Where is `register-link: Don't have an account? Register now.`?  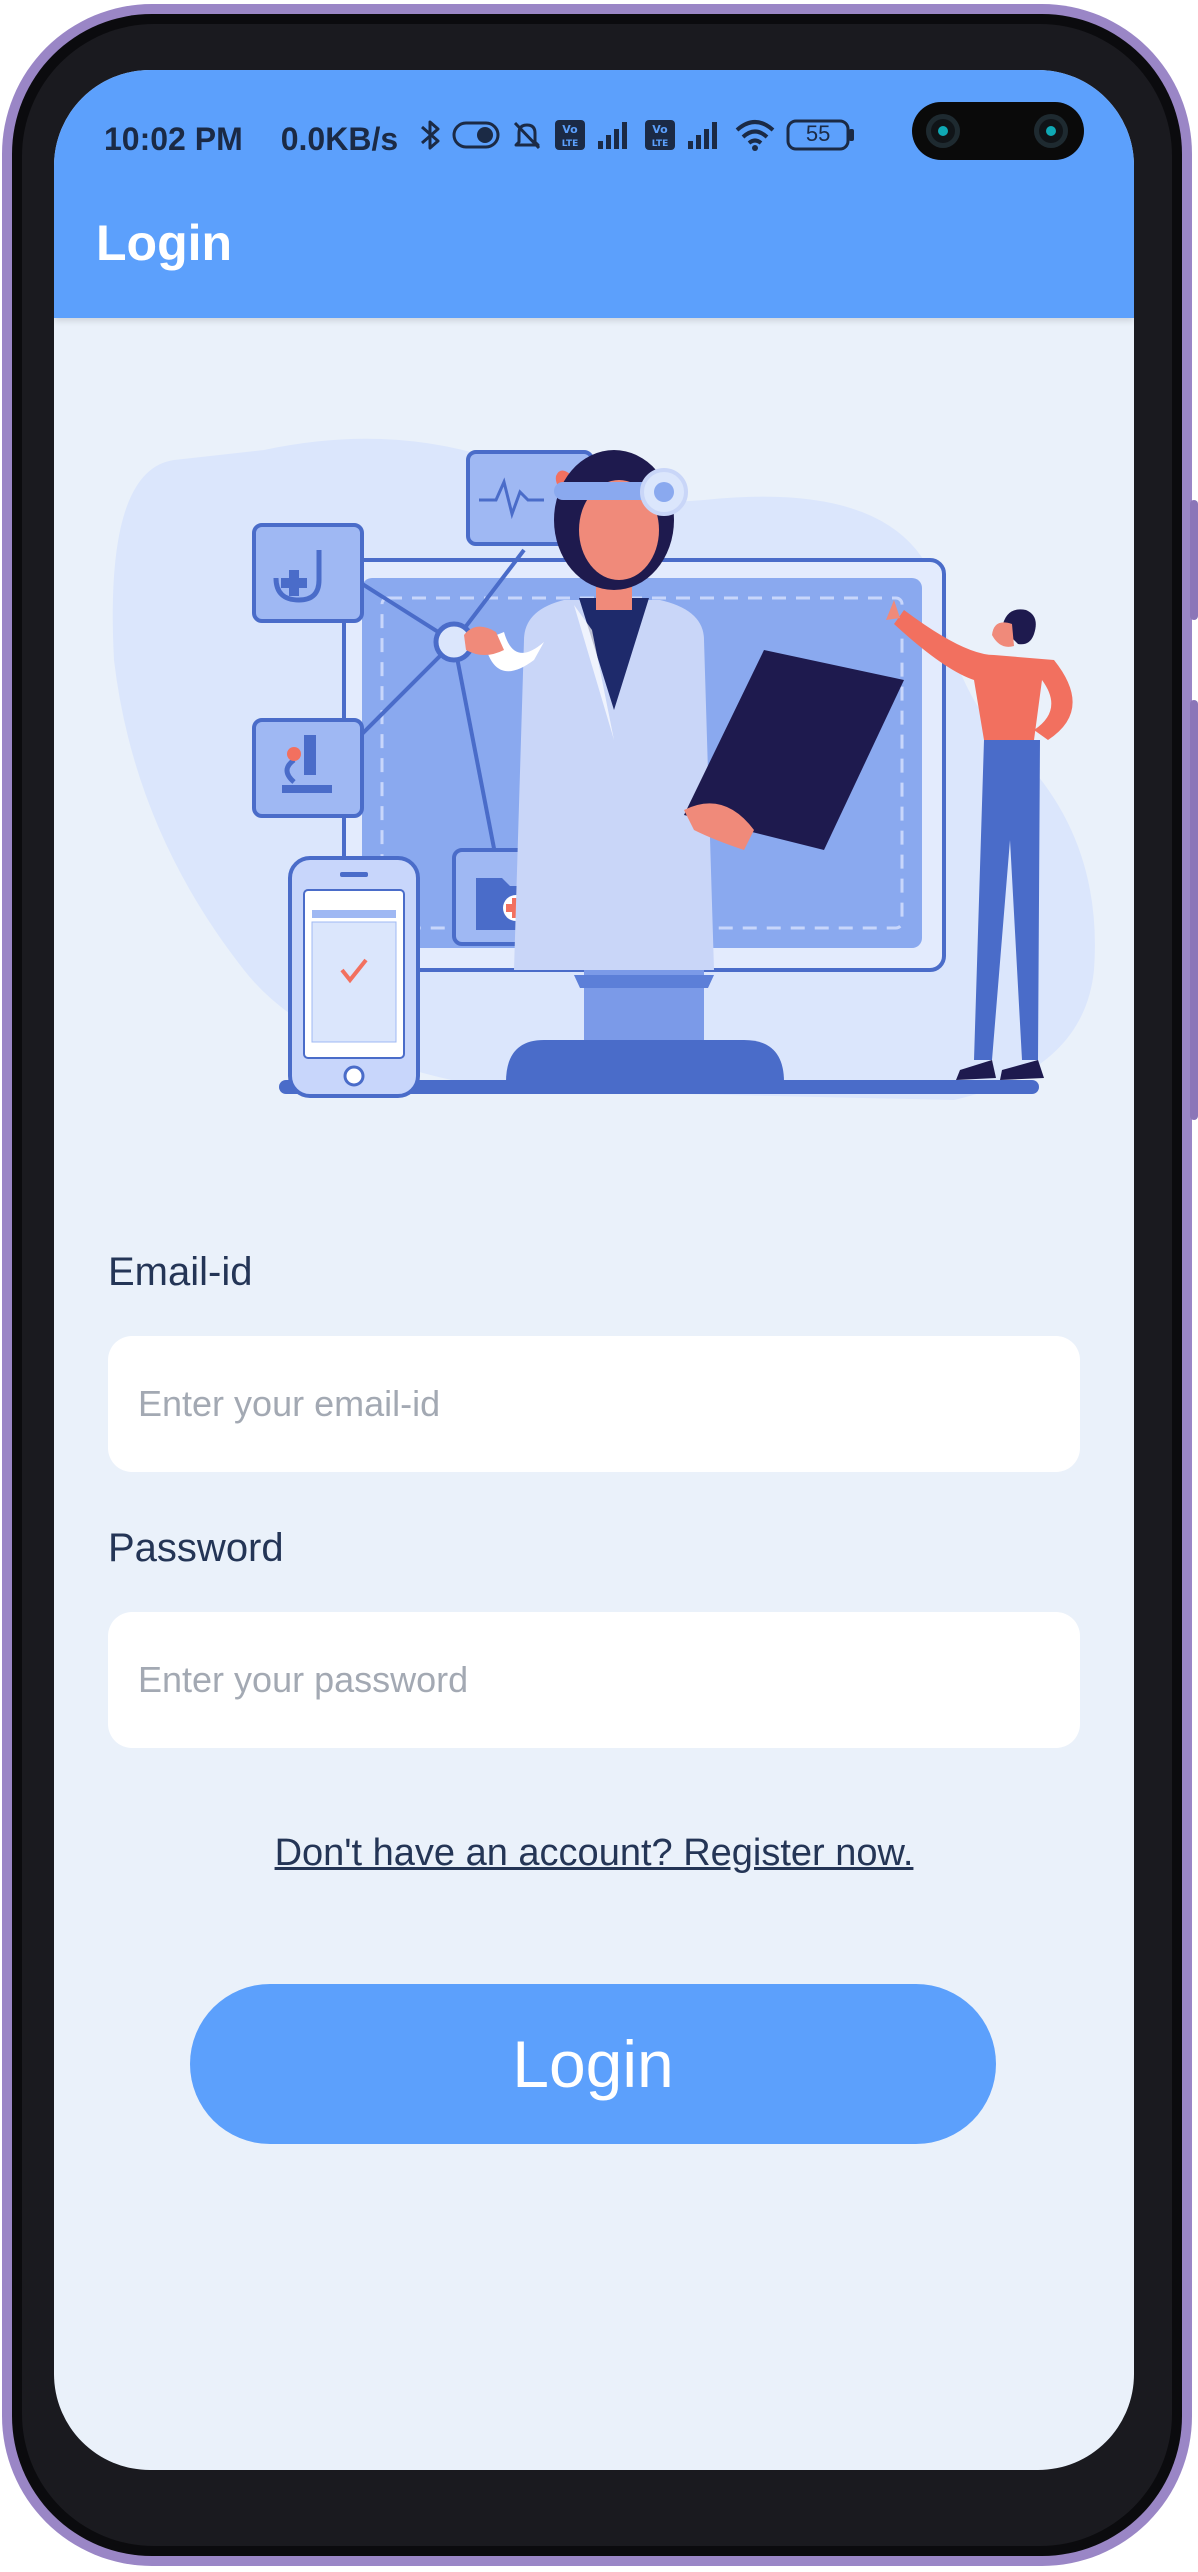 register-link: Don't have an account? Register now. is located at coordinates (594, 1853).